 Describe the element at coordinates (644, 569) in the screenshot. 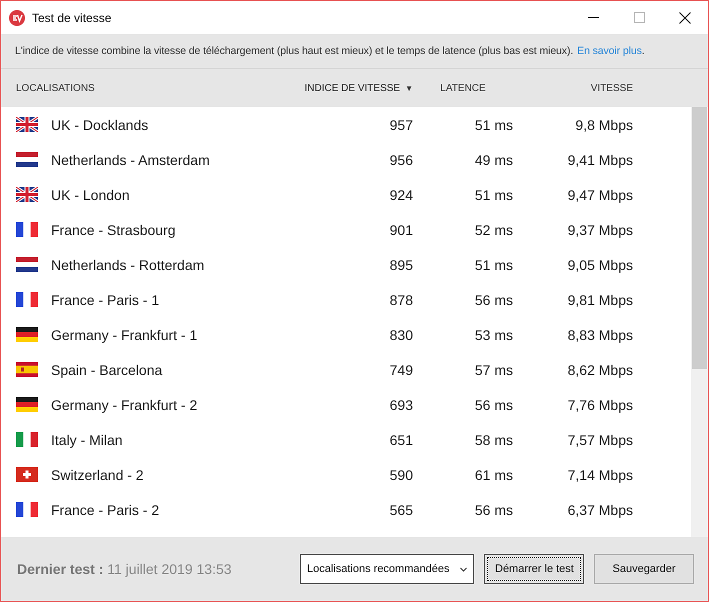

I see `action-button: Sauvegarder` at that location.